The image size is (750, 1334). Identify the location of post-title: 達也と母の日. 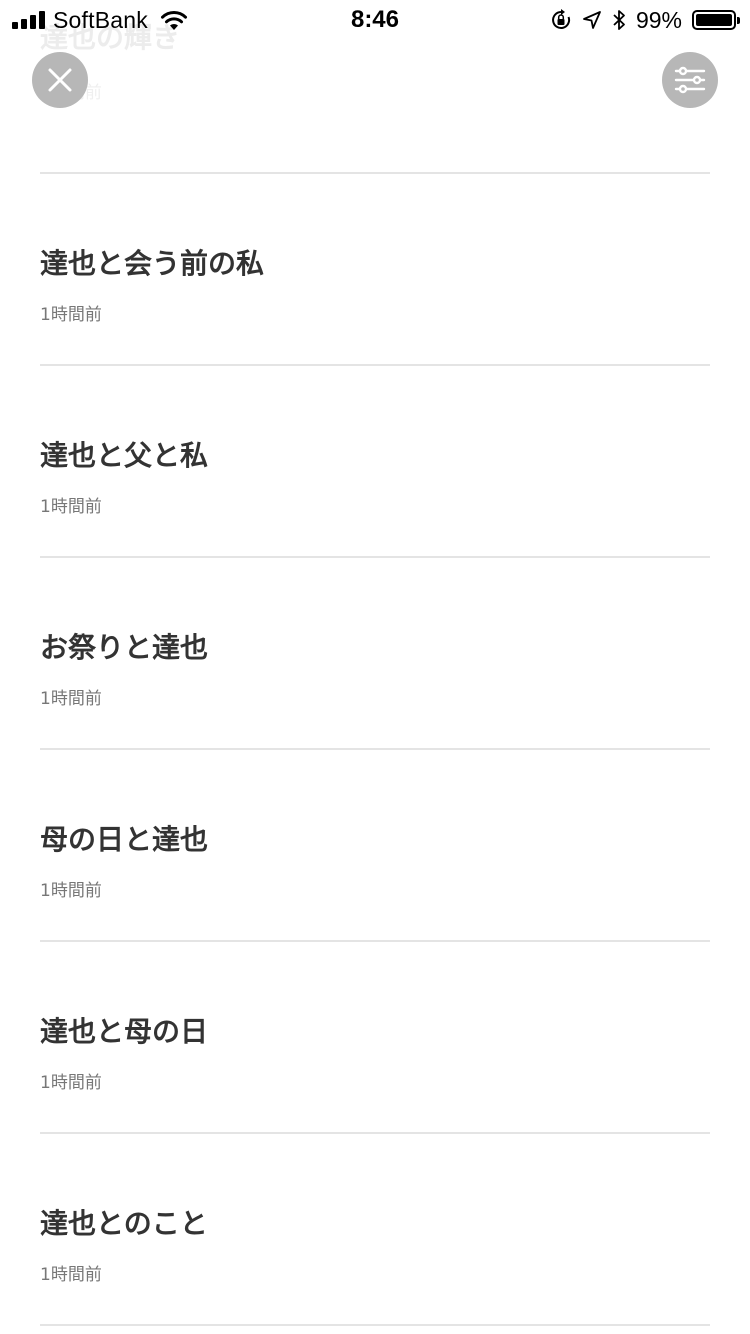
(124, 1031).